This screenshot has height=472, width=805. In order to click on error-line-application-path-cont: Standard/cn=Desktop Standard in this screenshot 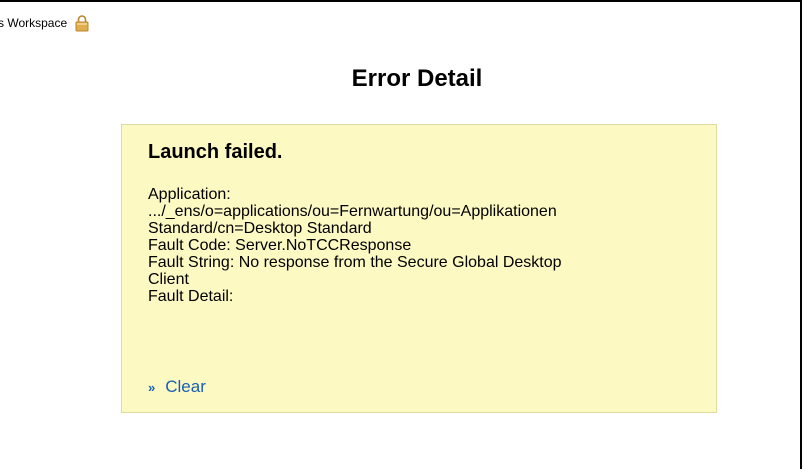, I will do `click(260, 228)`.